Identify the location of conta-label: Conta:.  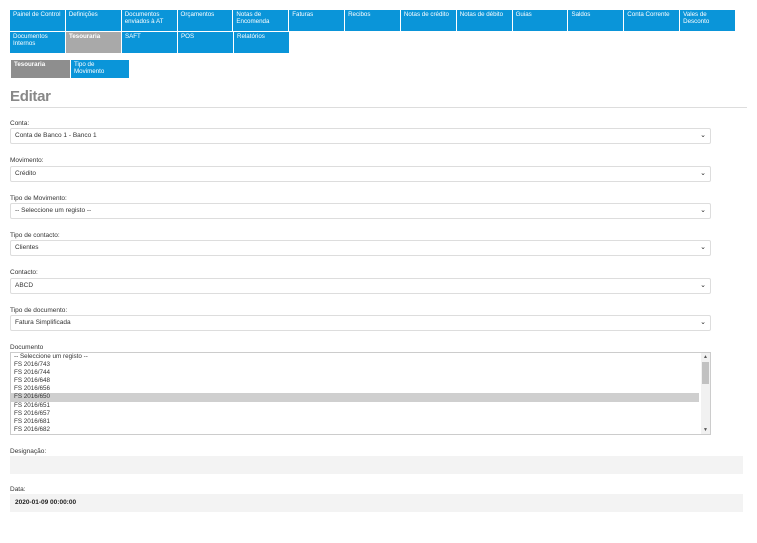
(20, 123).